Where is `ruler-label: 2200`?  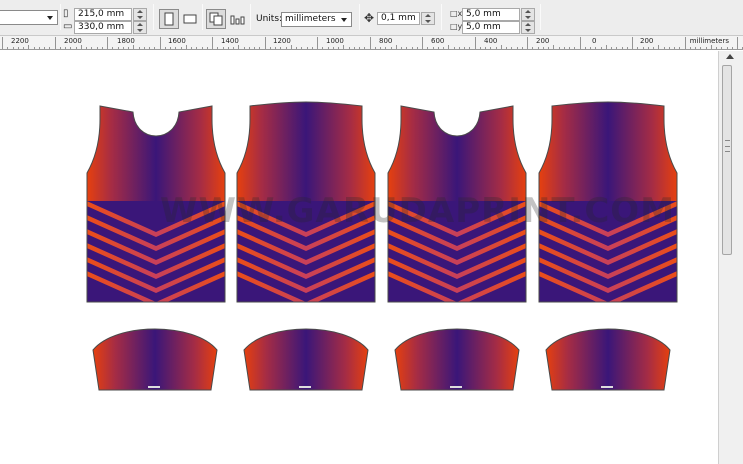
ruler-label: 2200 is located at coordinates (20, 41).